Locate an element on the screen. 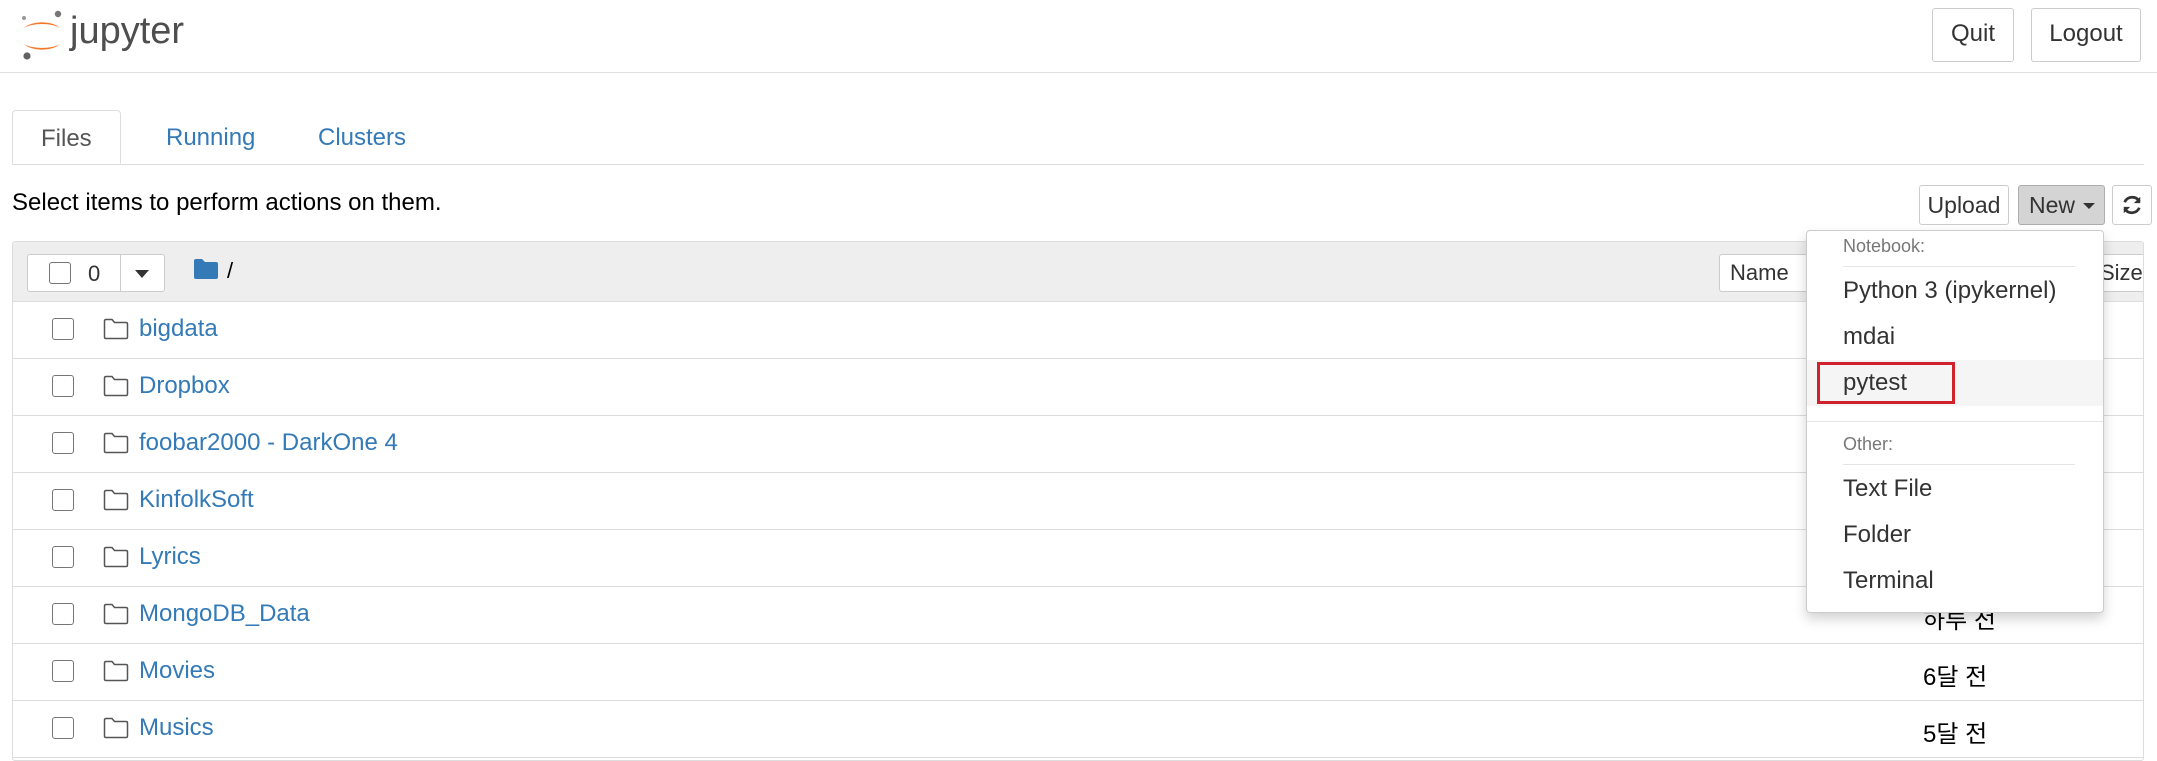  tab-running: Running is located at coordinates (210, 137).